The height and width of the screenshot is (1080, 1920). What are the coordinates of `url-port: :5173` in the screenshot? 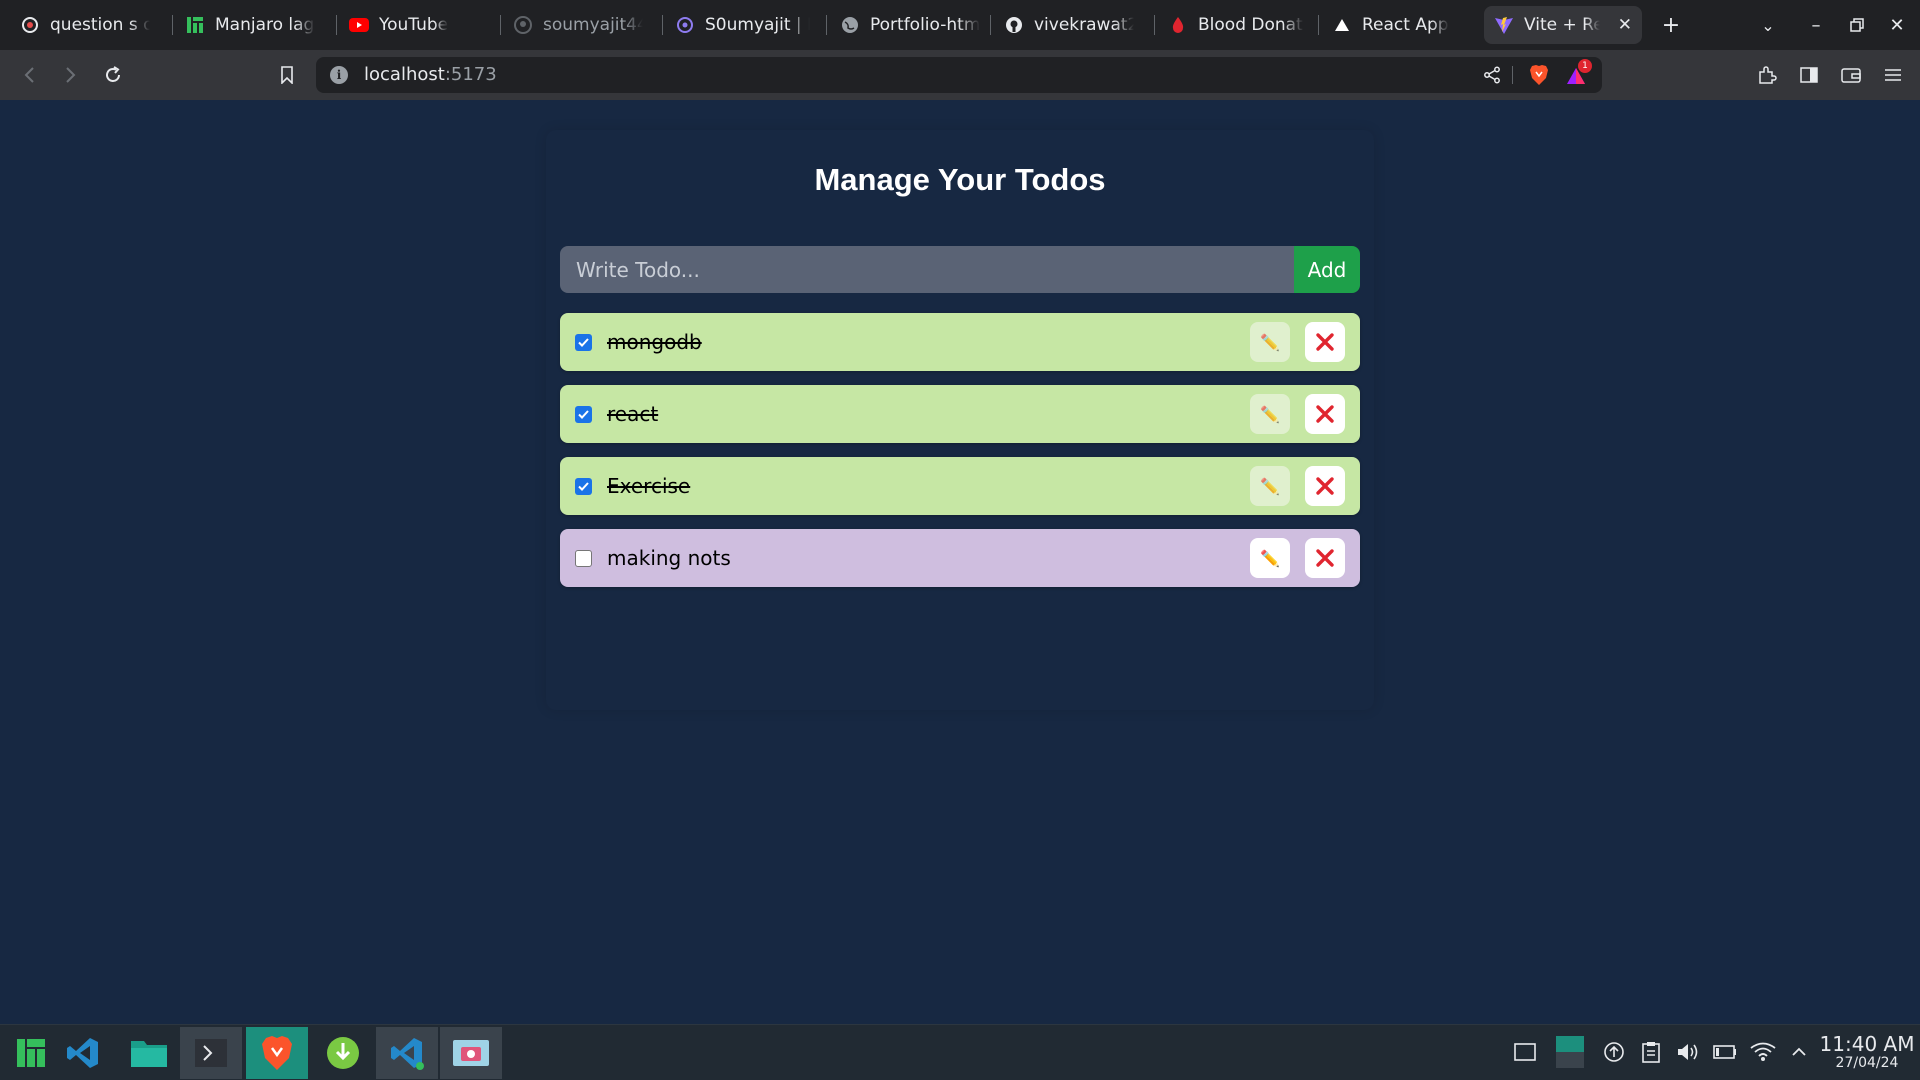 It's located at (470, 74).